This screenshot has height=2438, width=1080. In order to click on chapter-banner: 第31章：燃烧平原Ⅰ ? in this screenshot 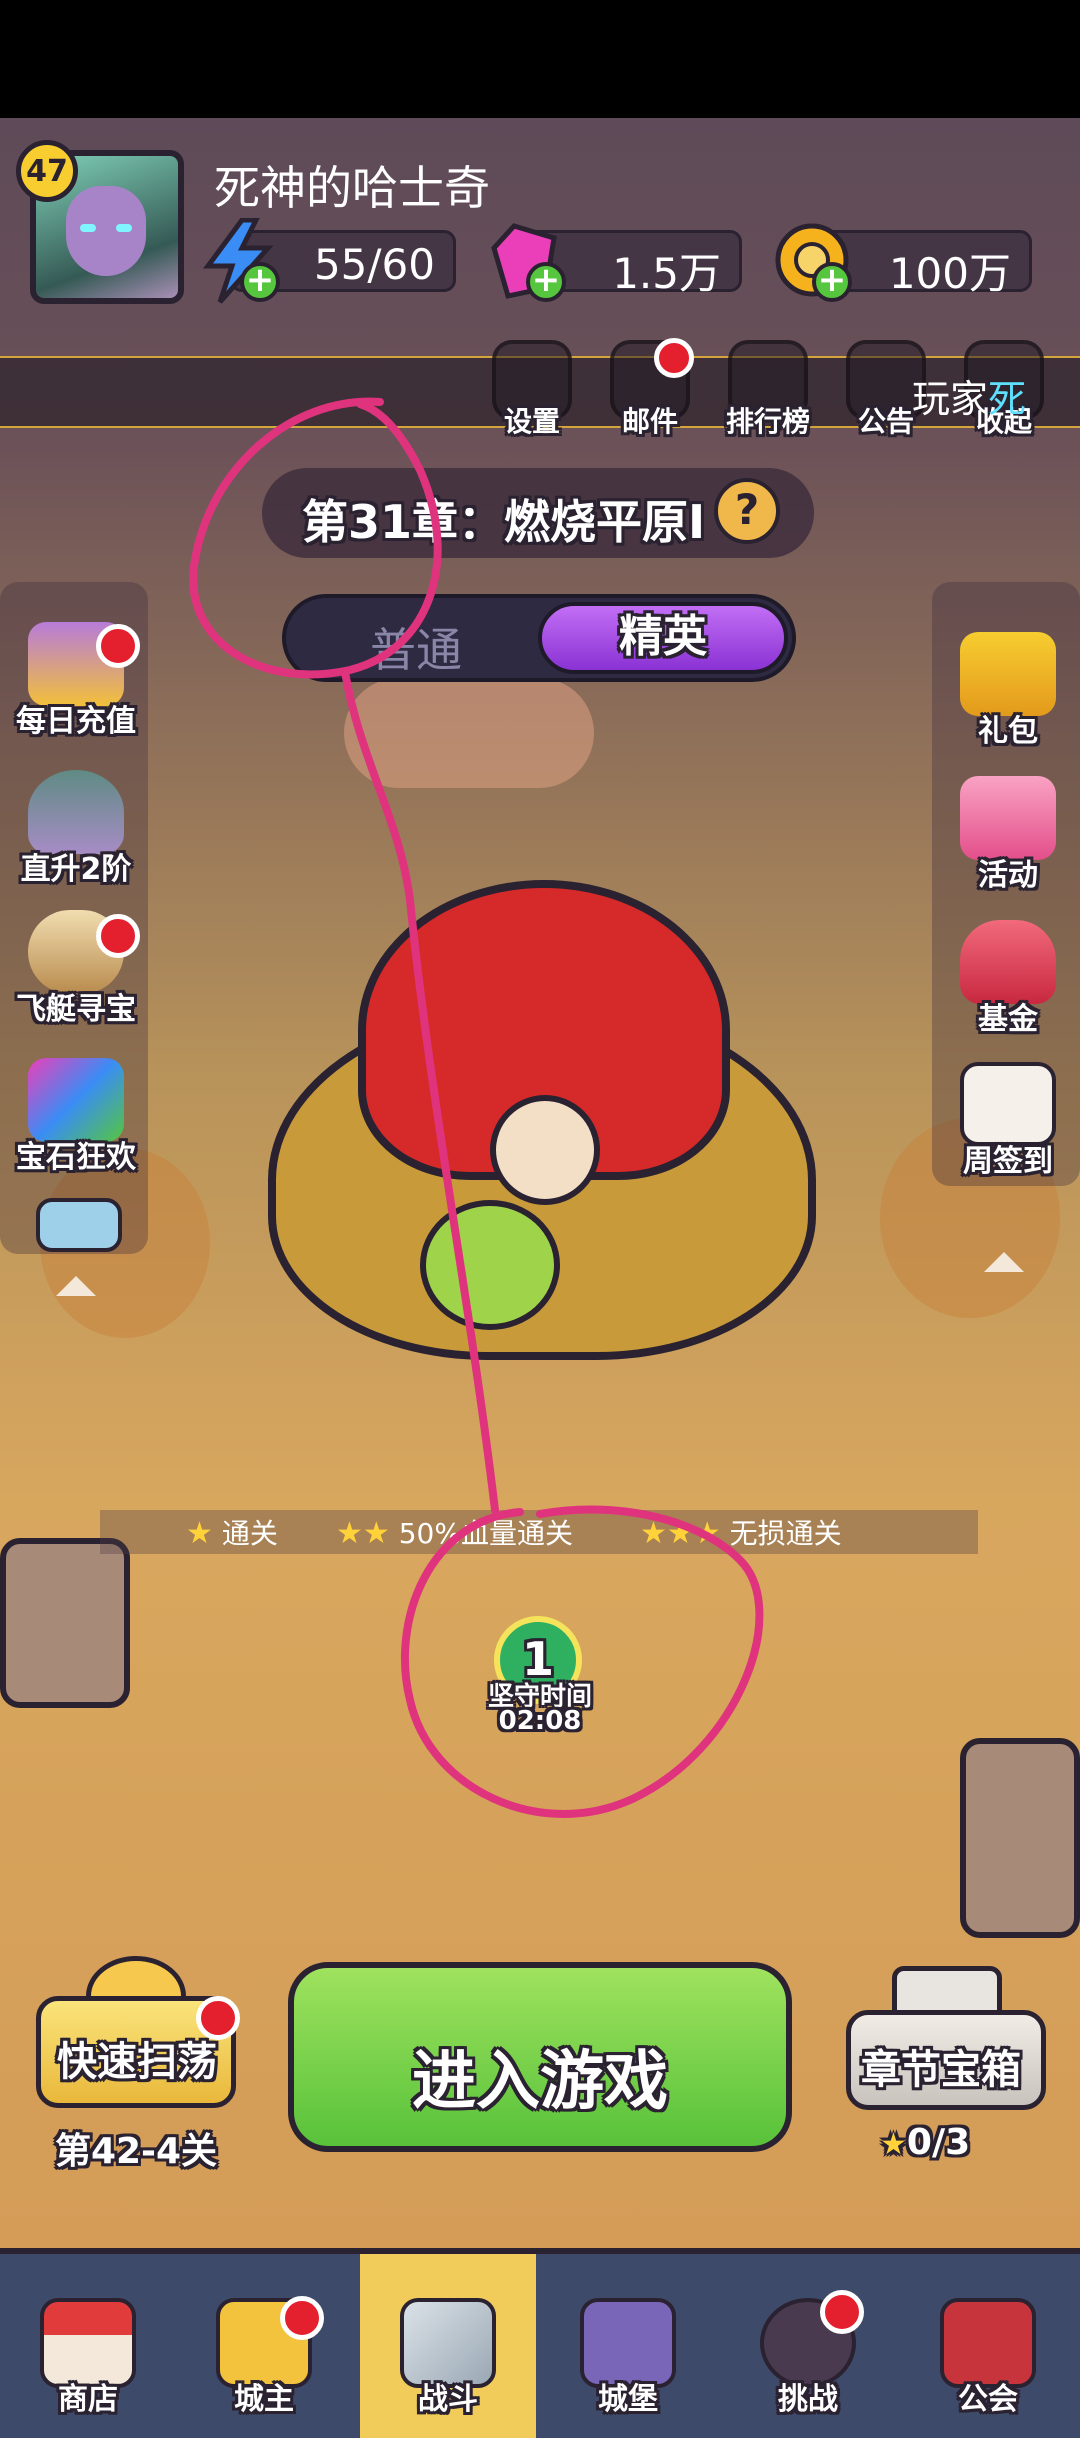, I will do `click(538, 513)`.